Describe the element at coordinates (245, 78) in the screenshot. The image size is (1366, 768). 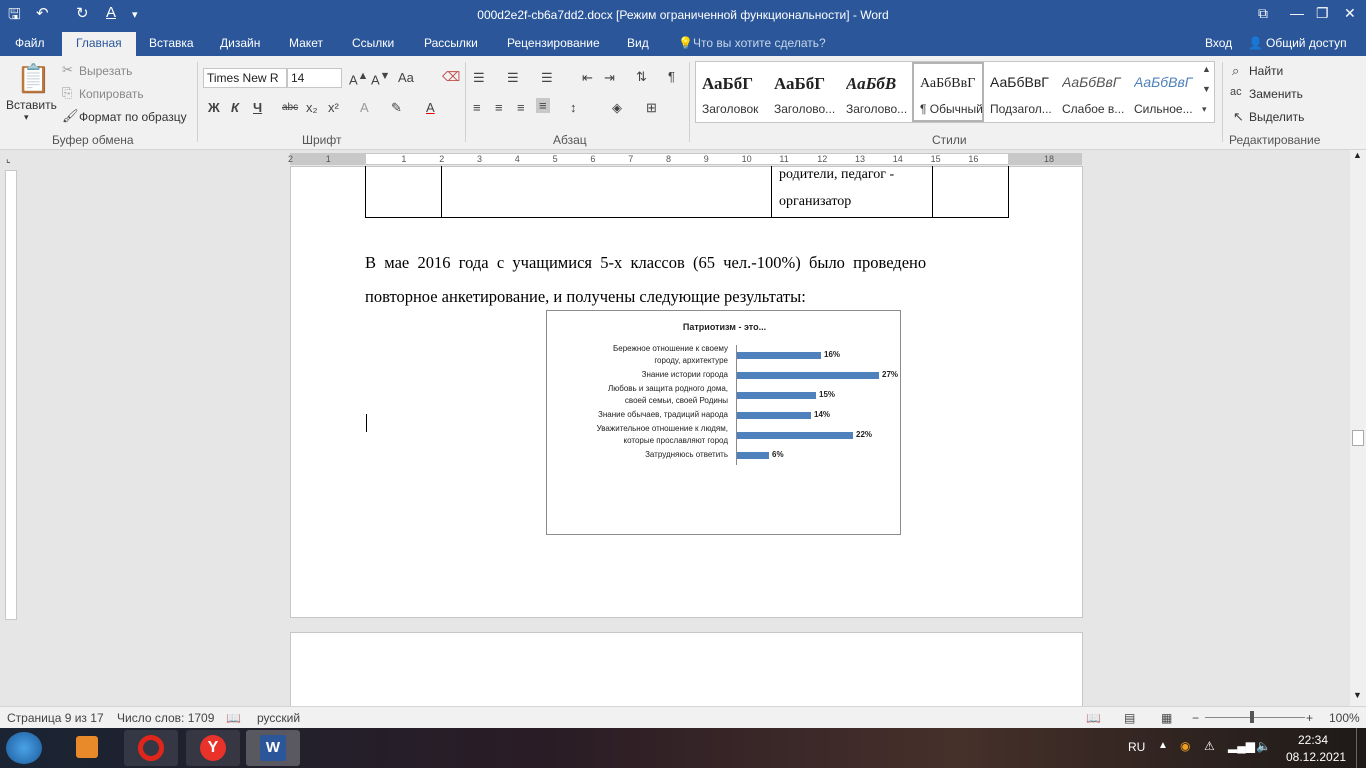
I see `font-name-combo: Times New R` at that location.